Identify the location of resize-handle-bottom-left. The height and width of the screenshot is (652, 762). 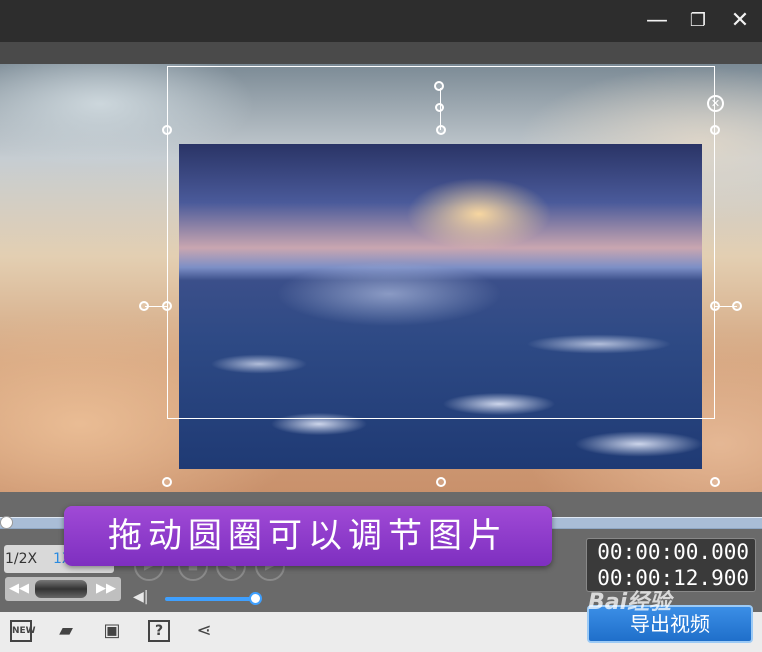
(167, 482).